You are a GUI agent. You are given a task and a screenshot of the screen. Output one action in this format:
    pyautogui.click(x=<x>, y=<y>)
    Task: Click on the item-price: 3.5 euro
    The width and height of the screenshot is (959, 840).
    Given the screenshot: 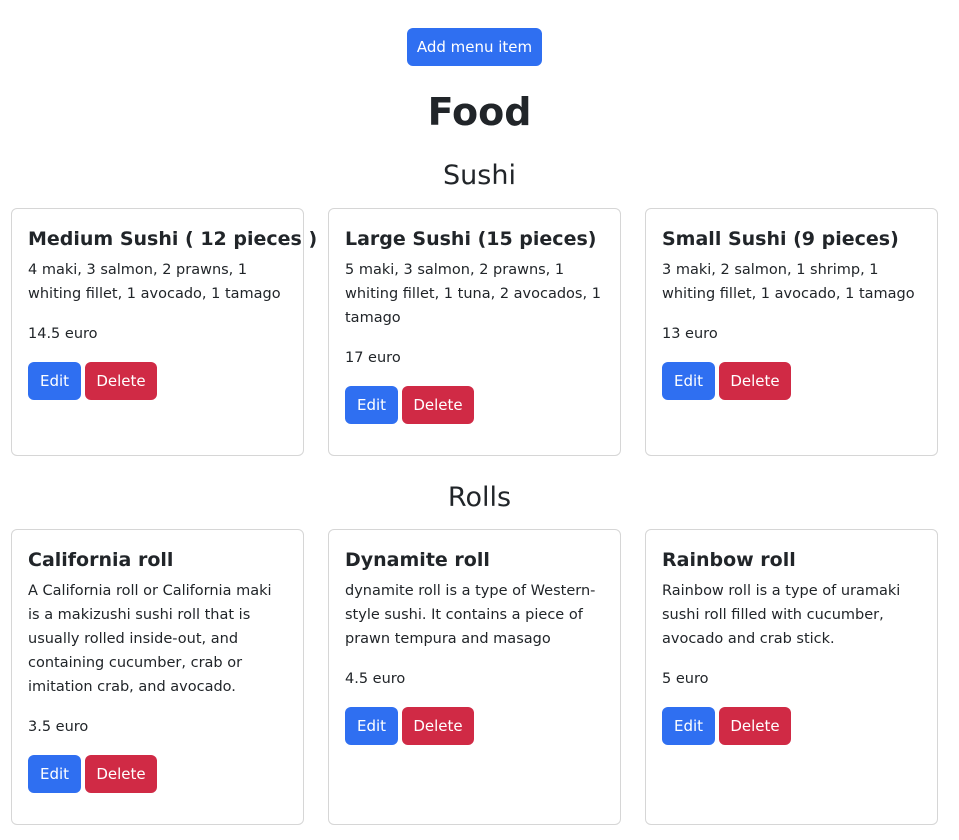 What is the action you would take?
    pyautogui.click(x=58, y=727)
    